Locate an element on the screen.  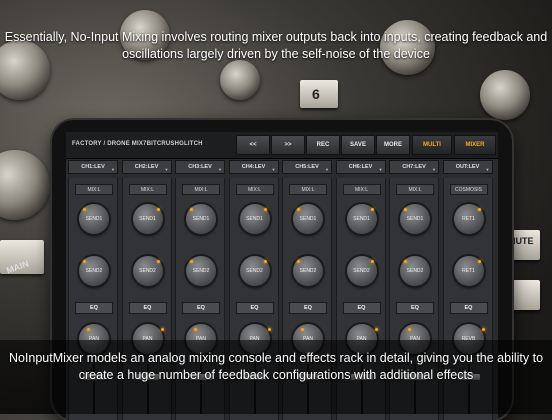
next-preset-button: >> is located at coordinates (288, 145).